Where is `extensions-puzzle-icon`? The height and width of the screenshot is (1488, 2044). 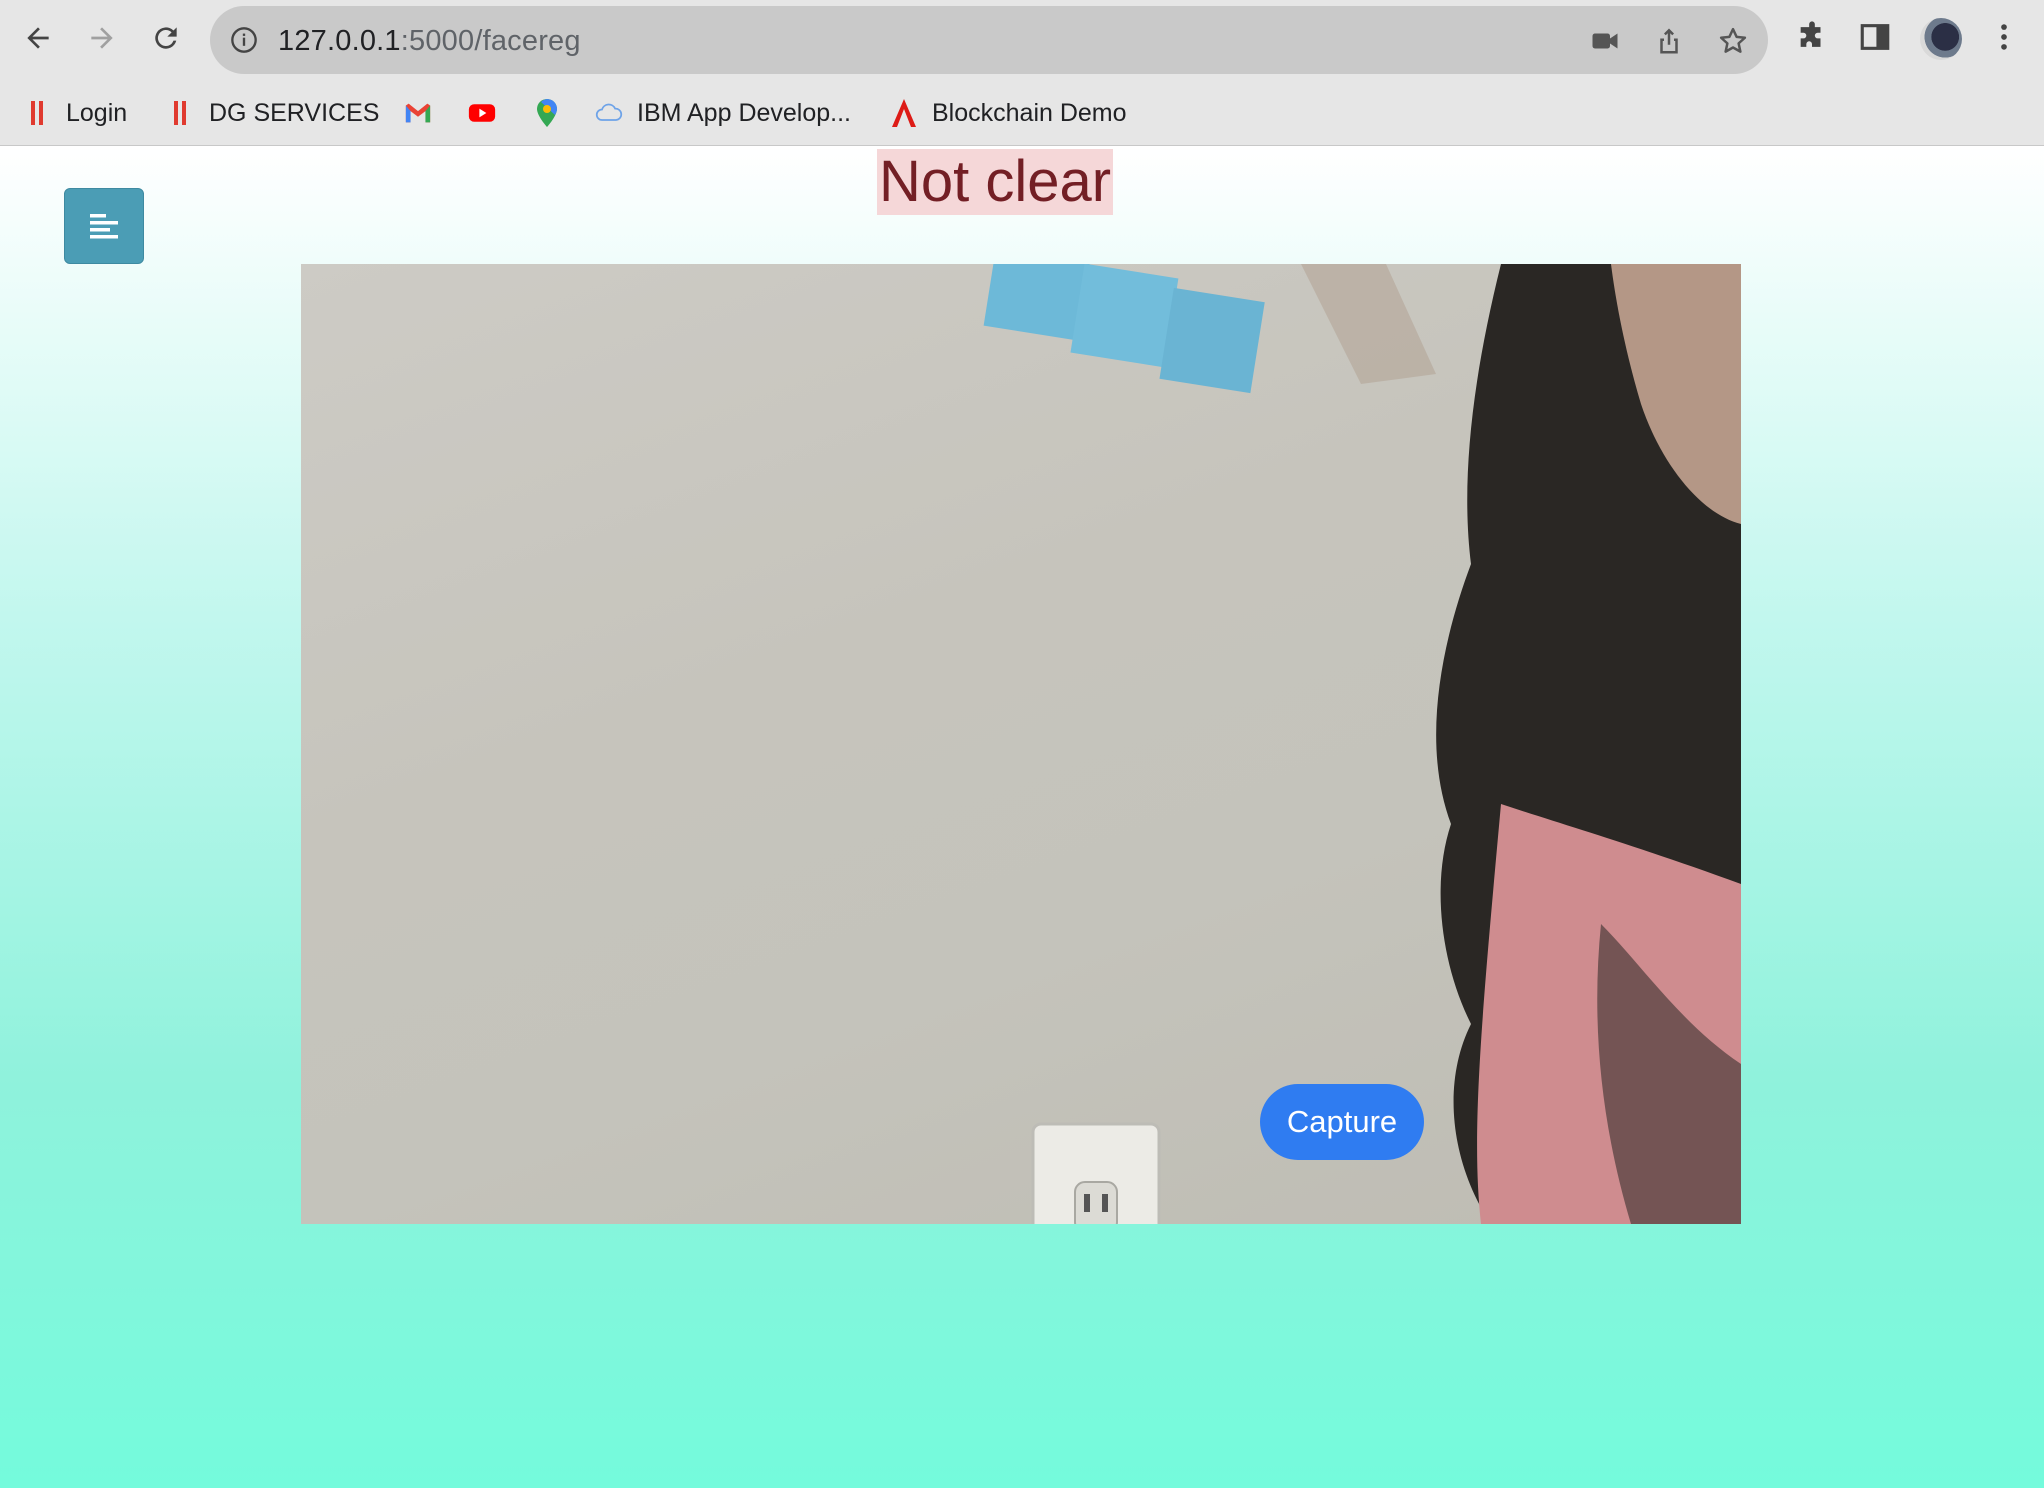 extensions-puzzle-icon is located at coordinates (1812, 37).